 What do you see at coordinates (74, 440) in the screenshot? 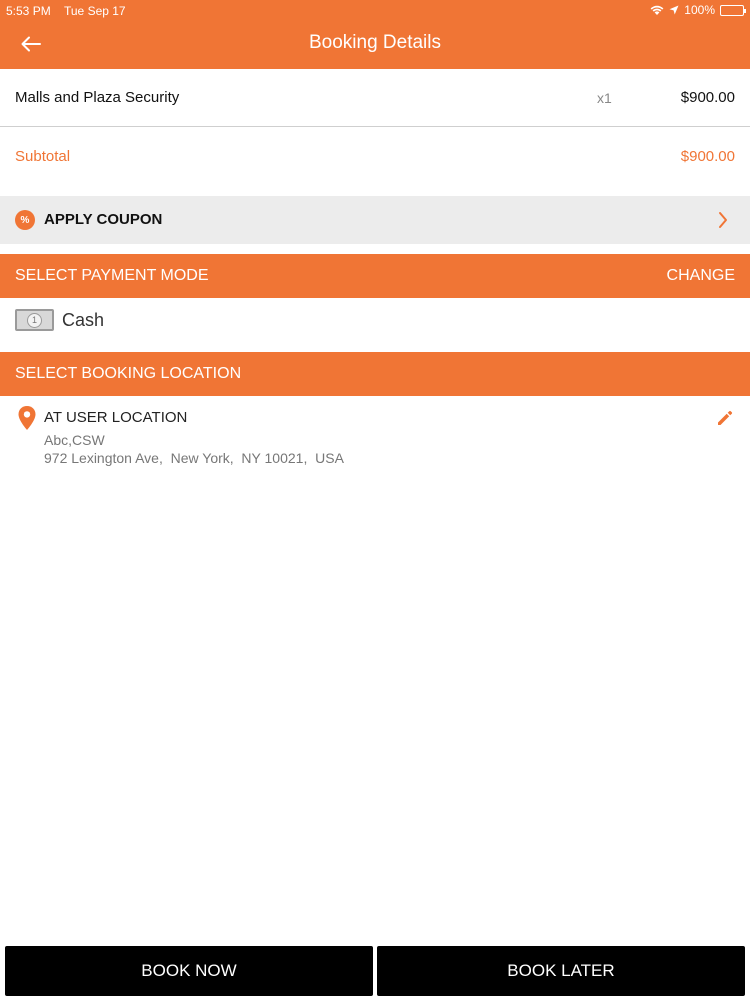
I see `address-line-1: Abc,CSW` at bounding box center [74, 440].